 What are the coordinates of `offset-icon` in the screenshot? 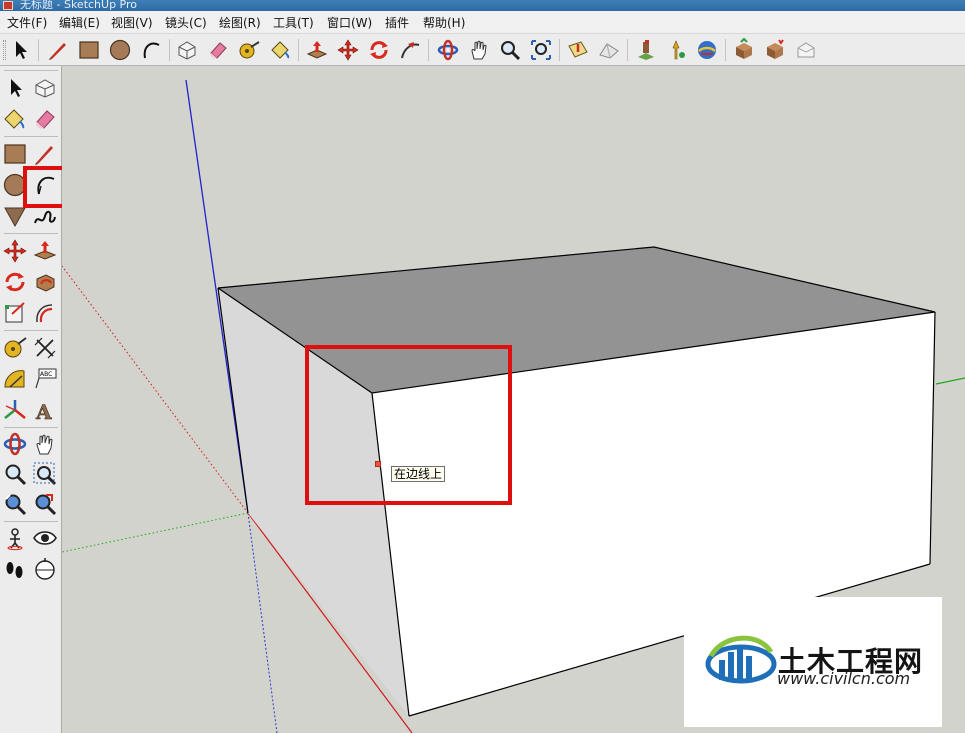 It's located at (45, 313).